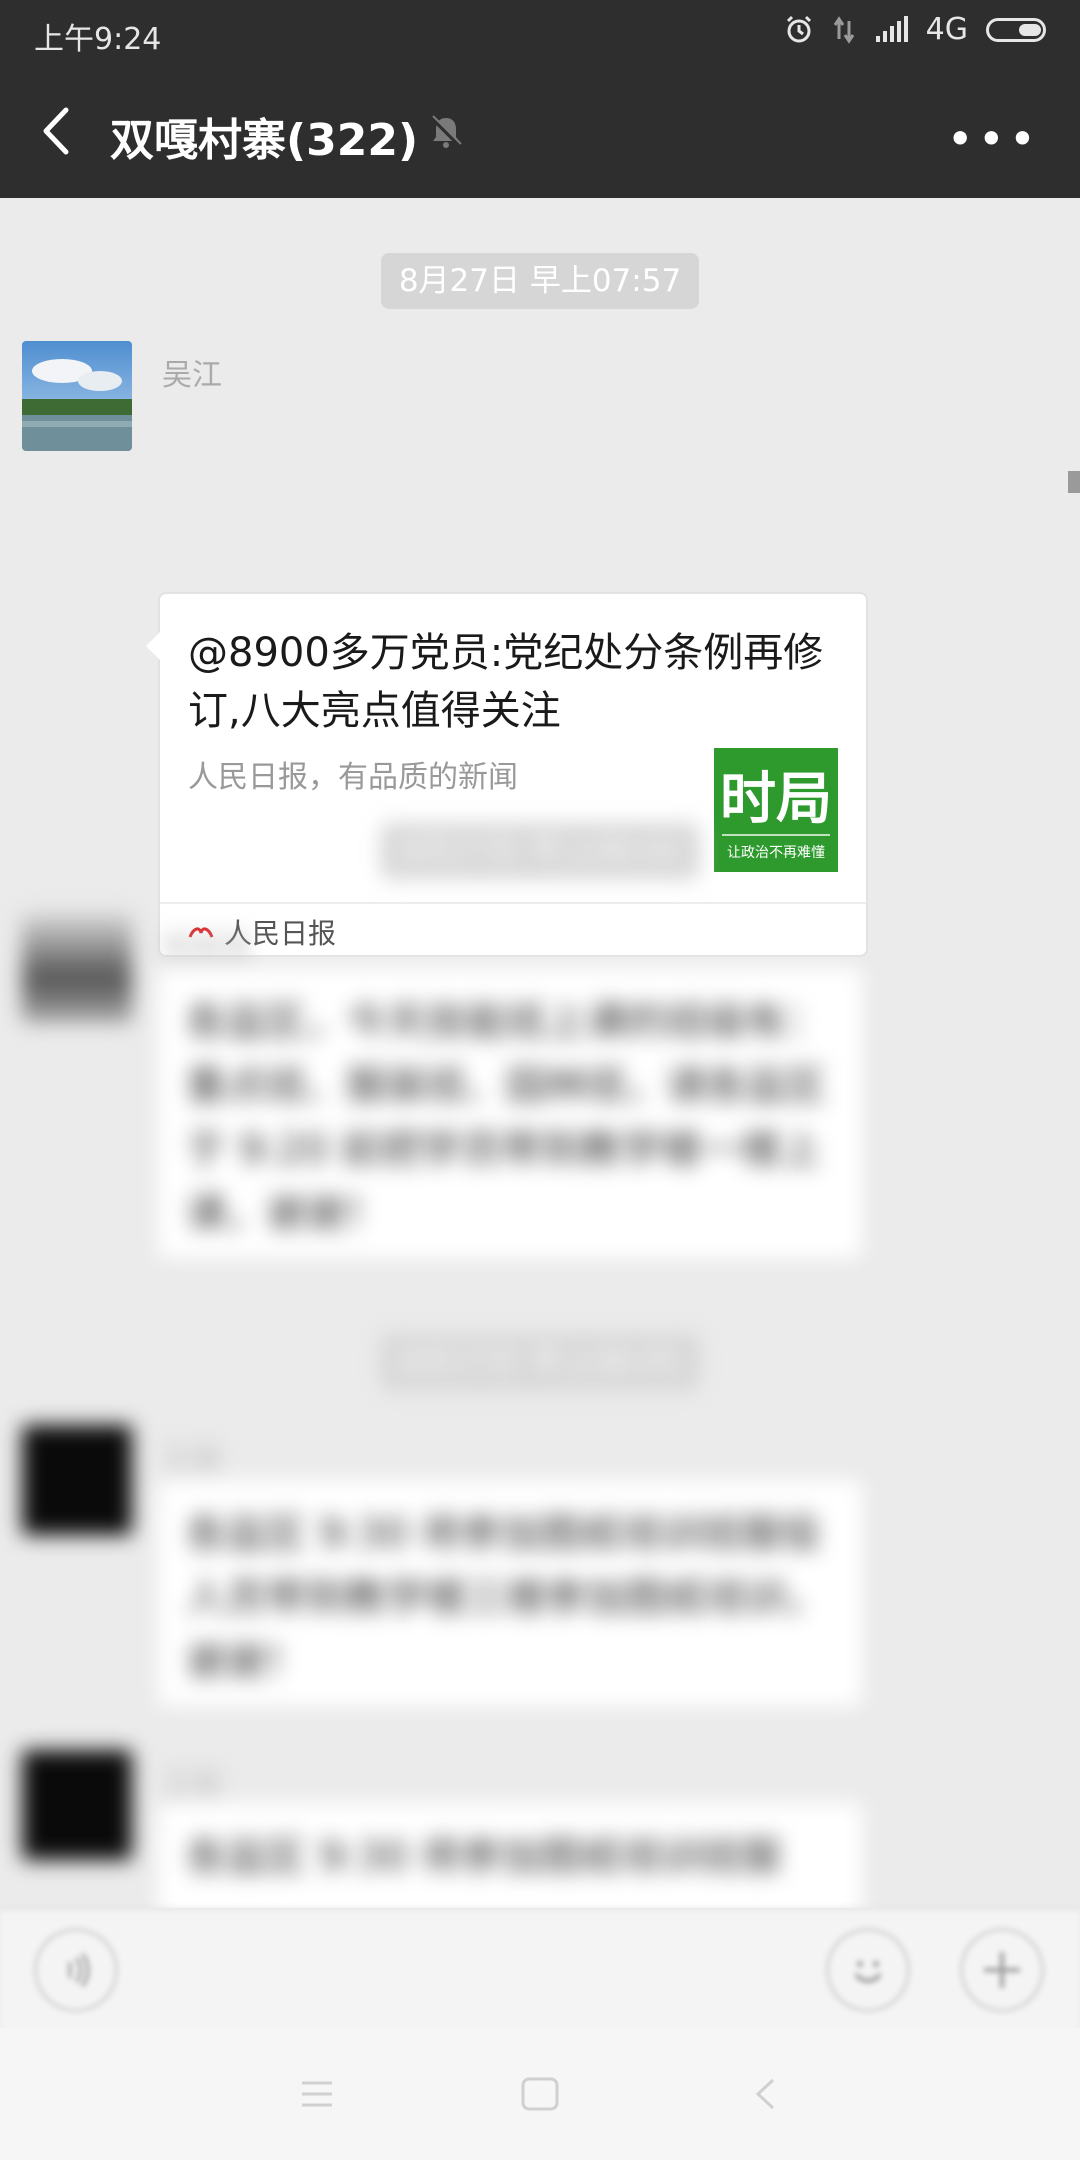 The image size is (1080, 2160). What do you see at coordinates (264, 136) in the screenshot?
I see `chat-title: 双嘎村寨(322)` at bounding box center [264, 136].